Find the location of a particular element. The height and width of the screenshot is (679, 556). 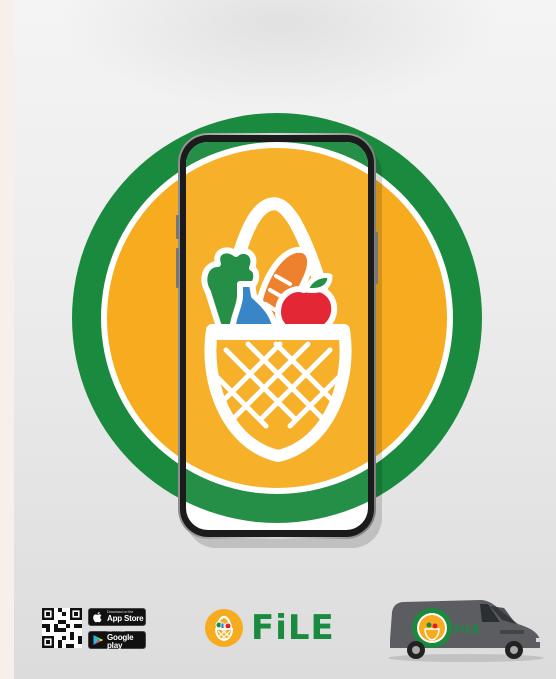

google-play-badge: GET IT ON Google play is located at coordinates (117, 640).